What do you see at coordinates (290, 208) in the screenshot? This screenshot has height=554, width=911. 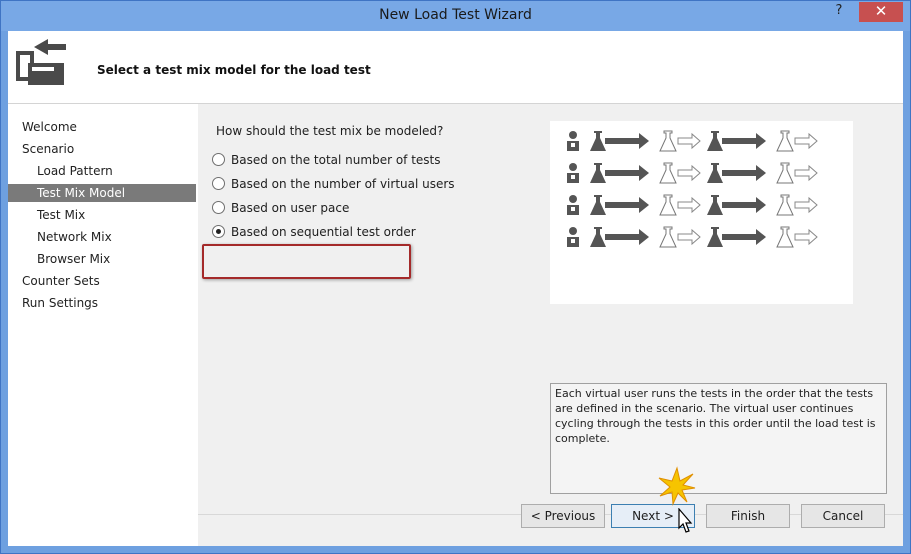 I see `option-label: Based on user pace` at bounding box center [290, 208].